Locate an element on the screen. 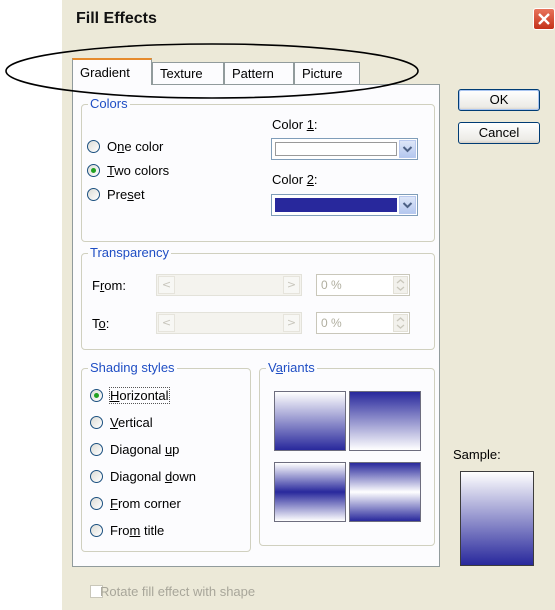  close-button is located at coordinates (544, 19).